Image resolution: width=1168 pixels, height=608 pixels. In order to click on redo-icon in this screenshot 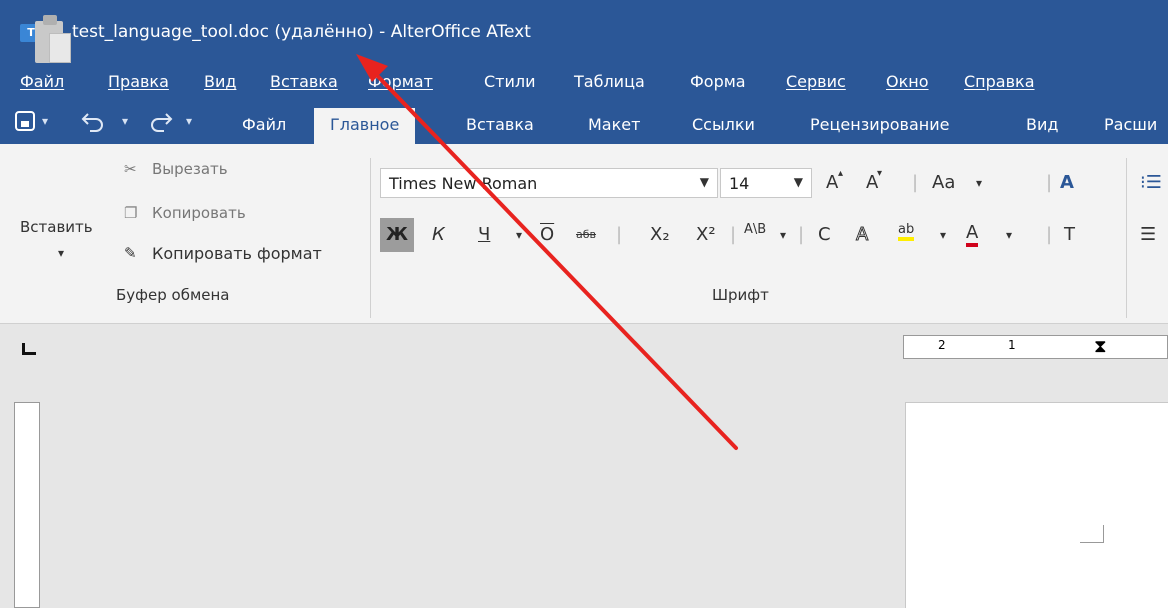, I will do `click(161, 123)`.